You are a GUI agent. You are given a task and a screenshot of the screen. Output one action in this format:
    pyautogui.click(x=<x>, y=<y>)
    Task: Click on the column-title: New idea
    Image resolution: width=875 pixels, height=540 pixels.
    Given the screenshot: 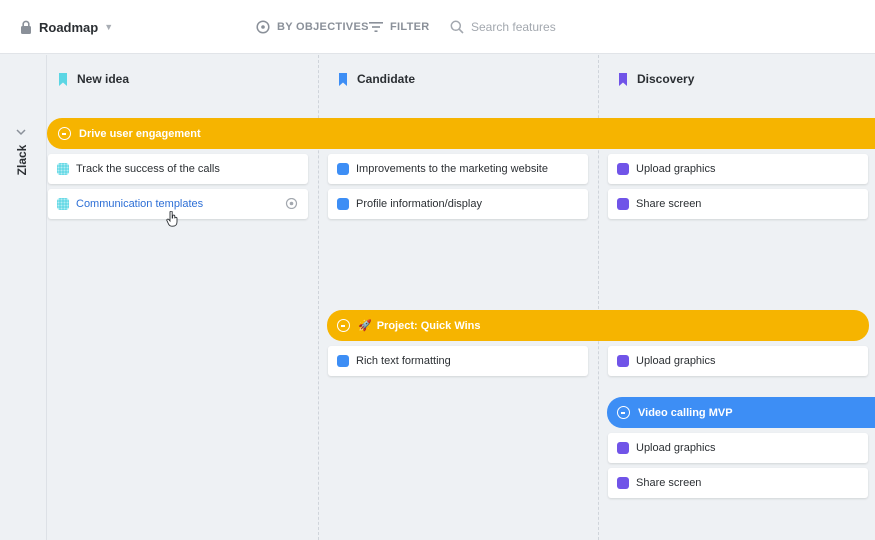 What is the action you would take?
    pyautogui.click(x=103, y=79)
    